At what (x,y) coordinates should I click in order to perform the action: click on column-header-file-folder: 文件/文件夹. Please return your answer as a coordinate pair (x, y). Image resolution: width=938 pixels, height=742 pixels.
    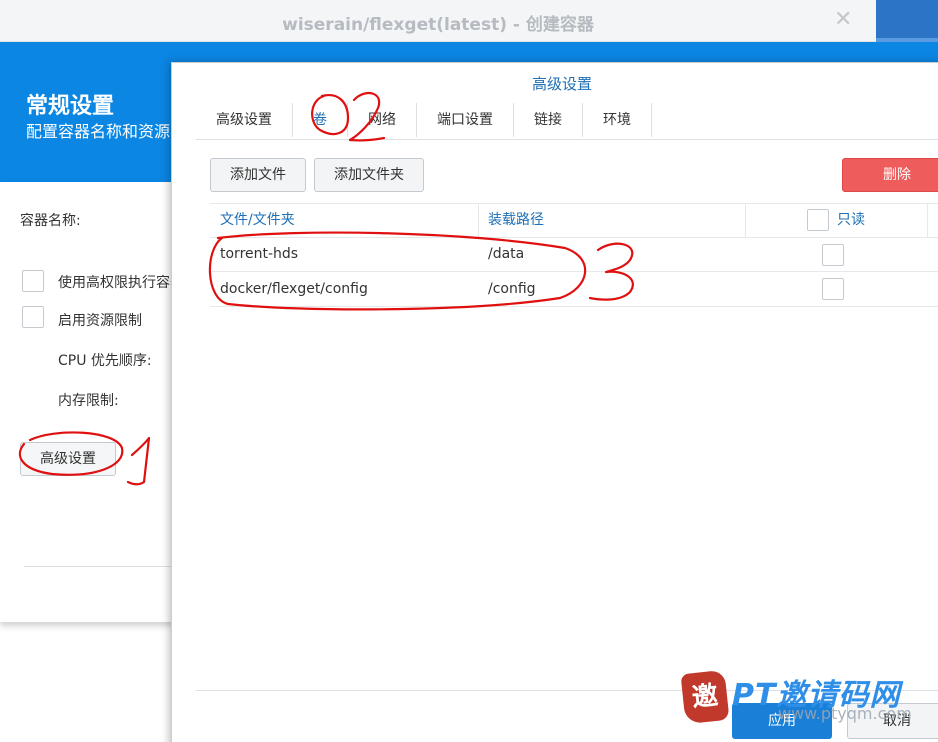
    Looking at the image, I should click on (257, 220).